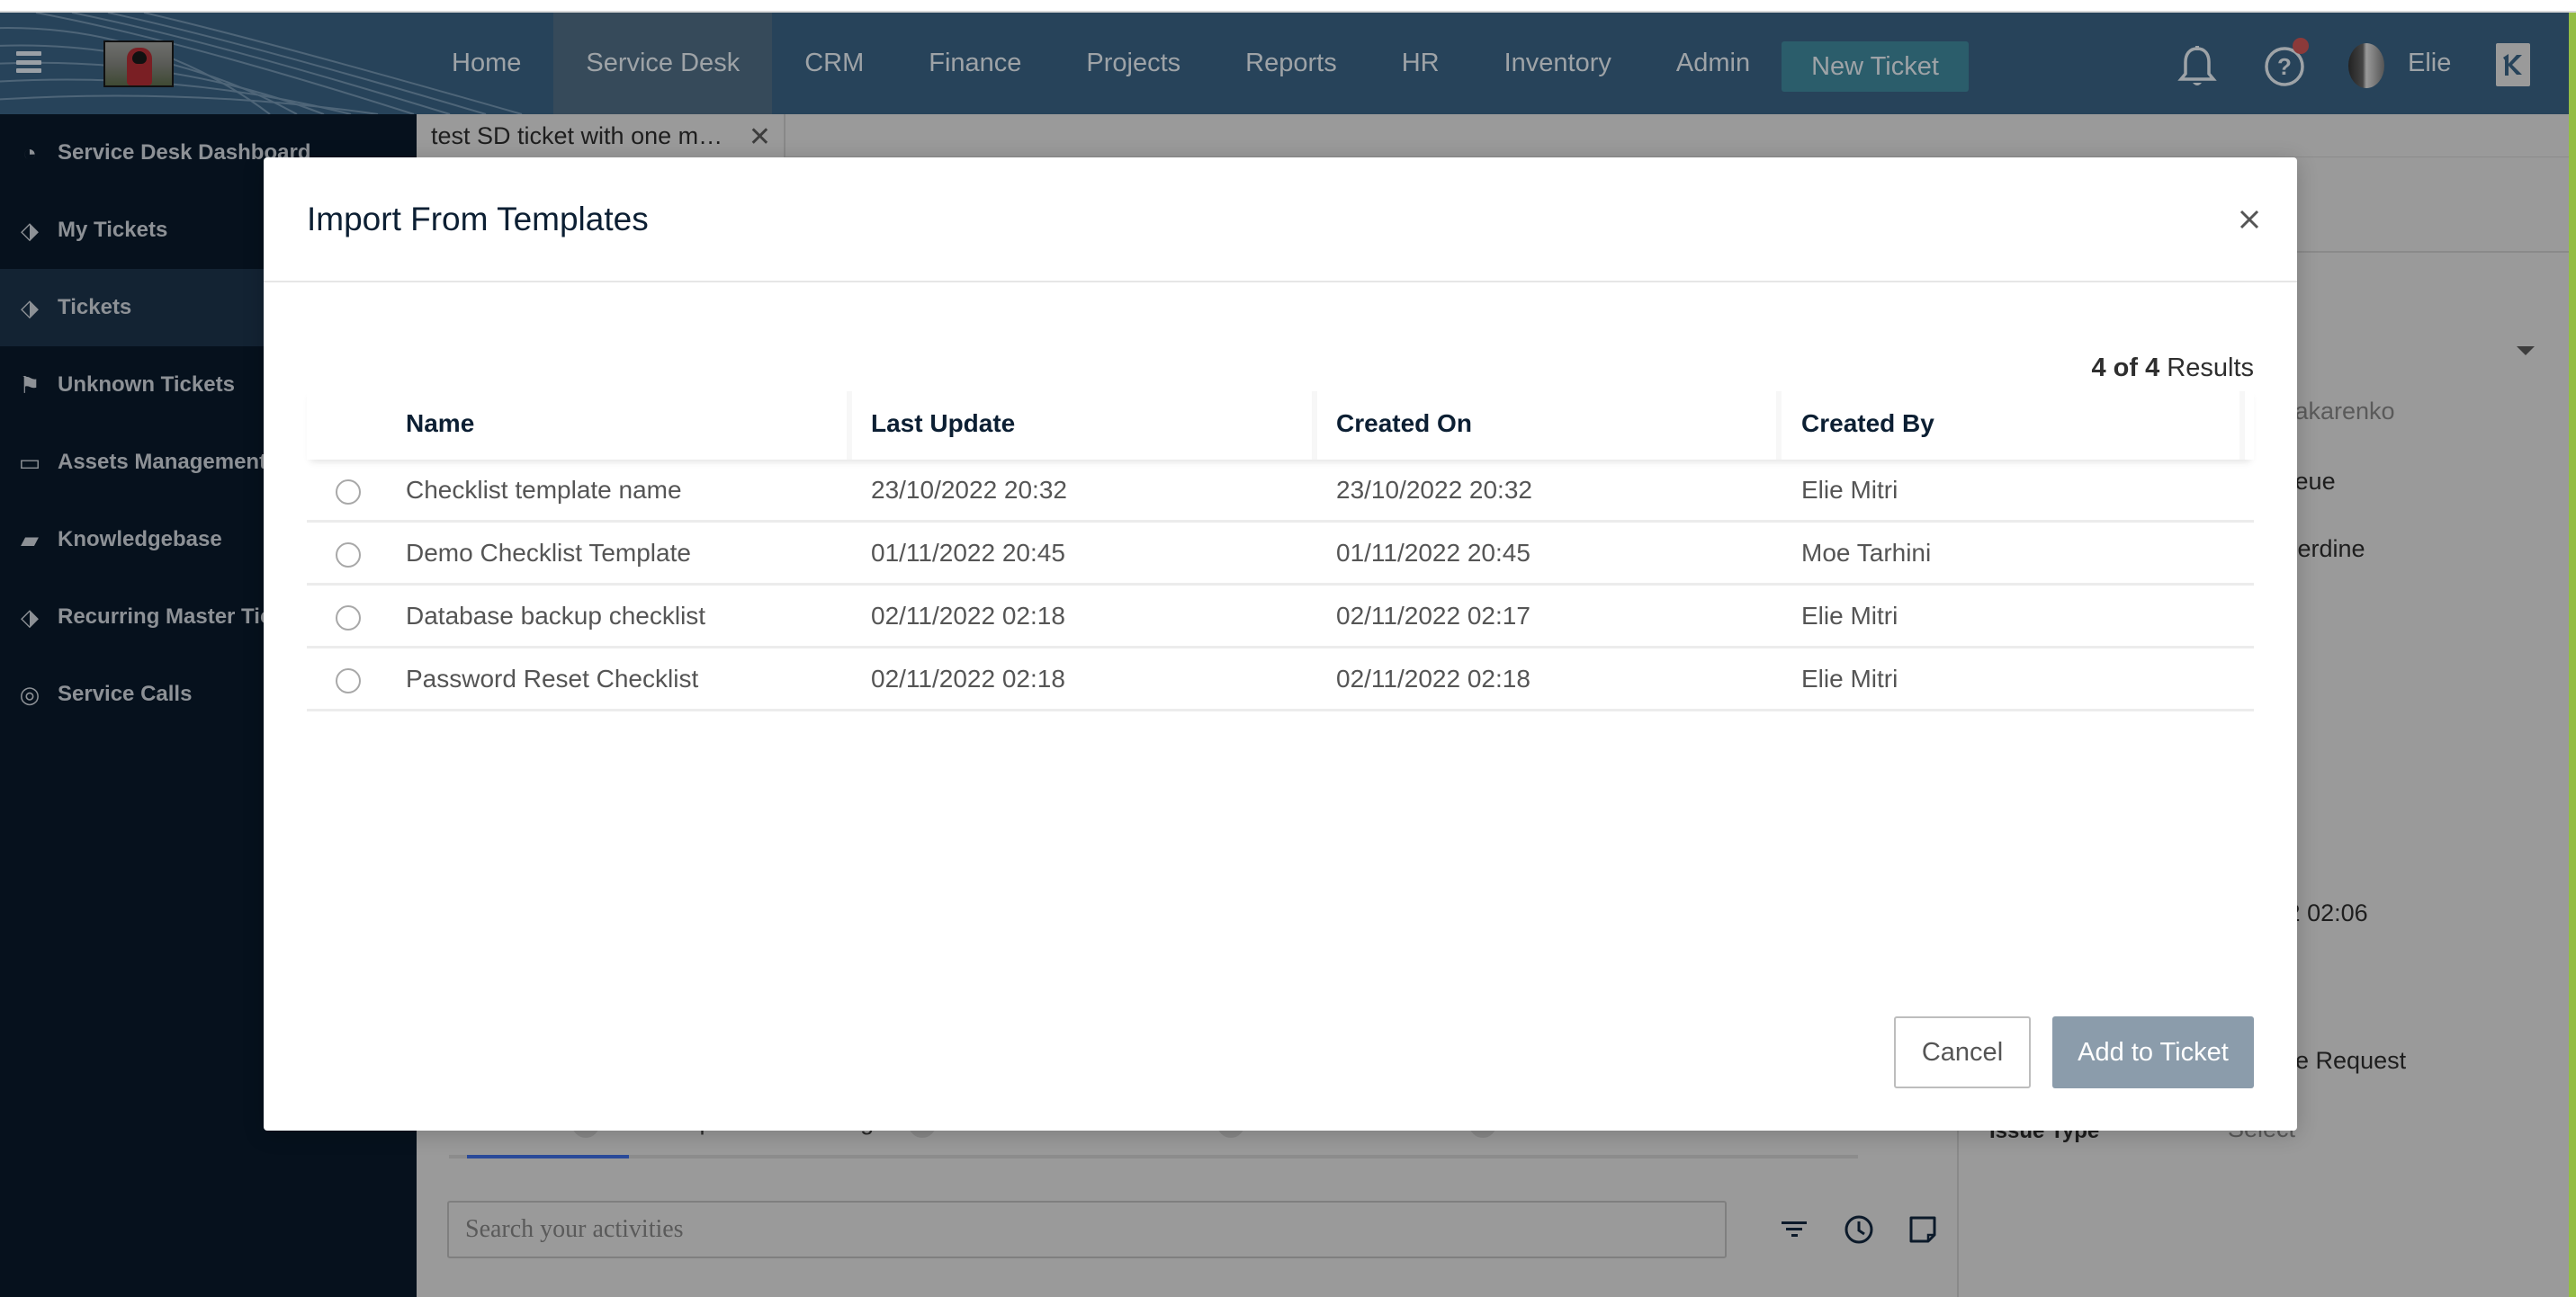  What do you see at coordinates (29, 62) in the screenshot?
I see `hamburger-menu-icon` at bounding box center [29, 62].